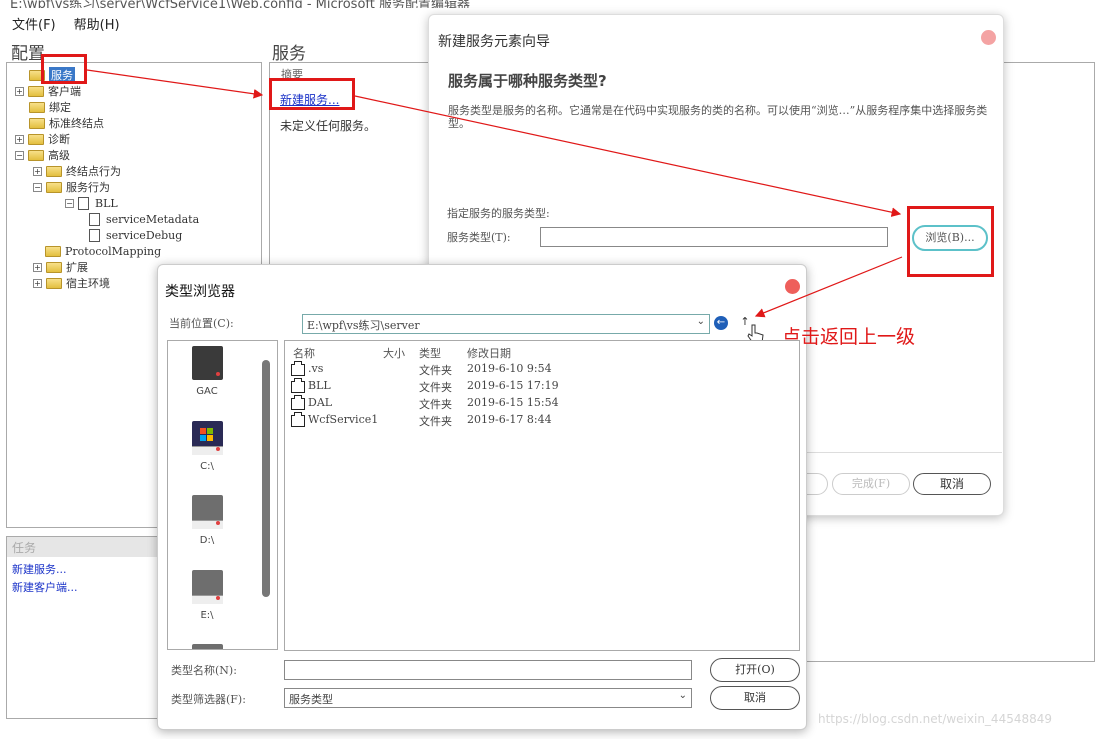 This screenshot has height=739, width=1095. Describe the element at coordinates (207, 595) in the screenshot. I see `place-drive-e: E:\` at that location.